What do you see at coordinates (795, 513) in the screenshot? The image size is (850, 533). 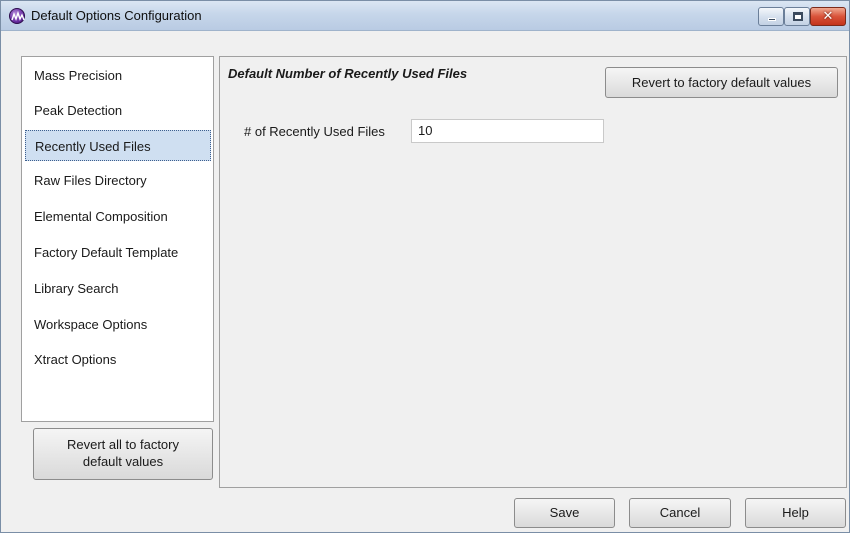 I see `help-button: Help` at bounding box center [795, 513].